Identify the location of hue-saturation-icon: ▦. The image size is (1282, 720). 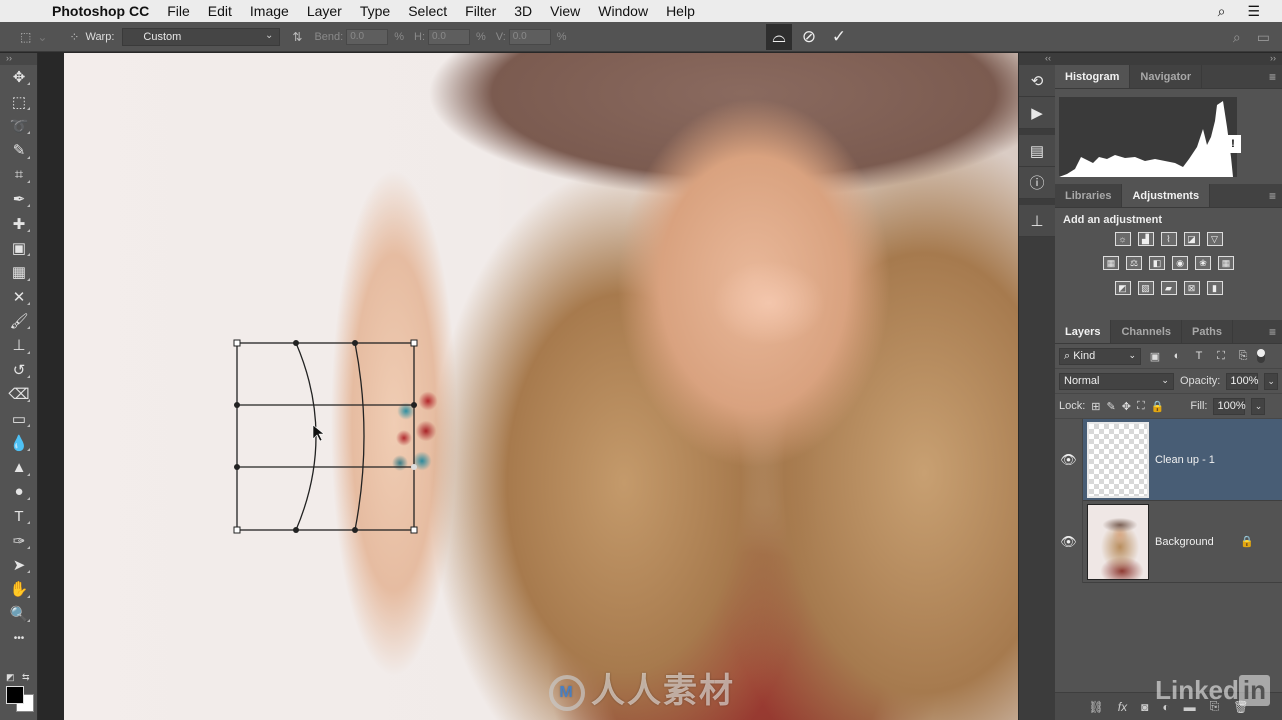
(1111, 263).